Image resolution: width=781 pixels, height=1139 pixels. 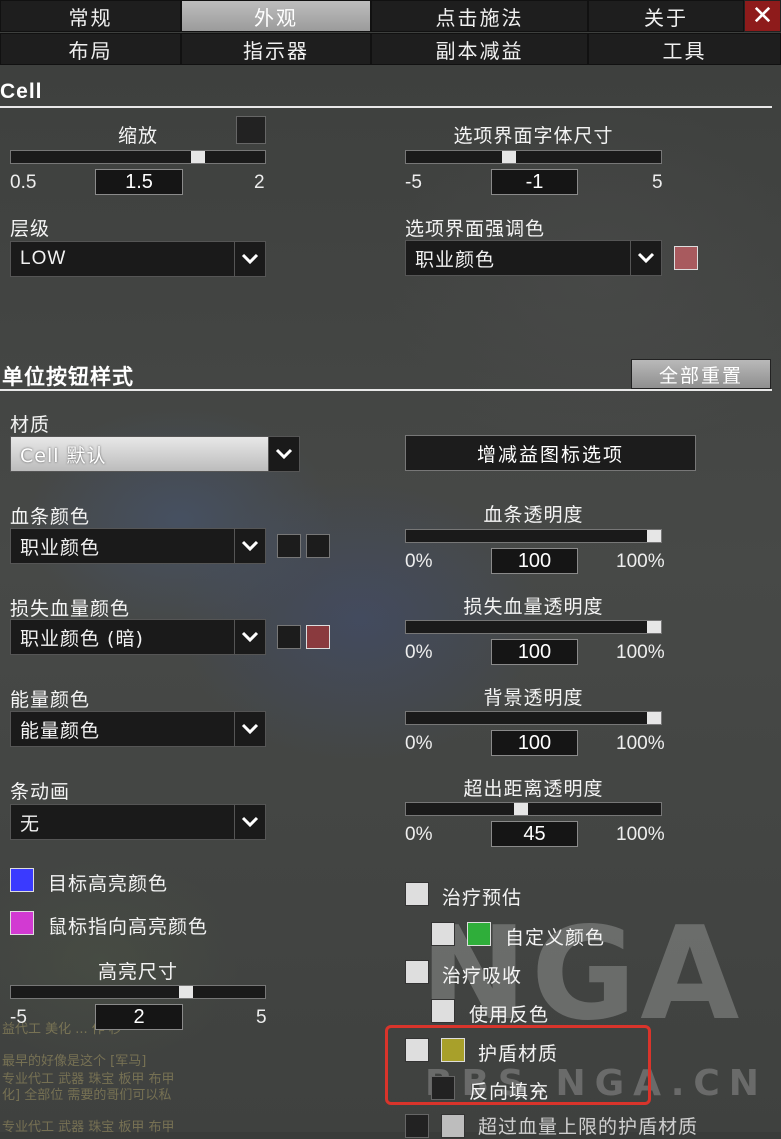 I want to click on bg-alpha-max: 100%, so click(x=640, y=743).